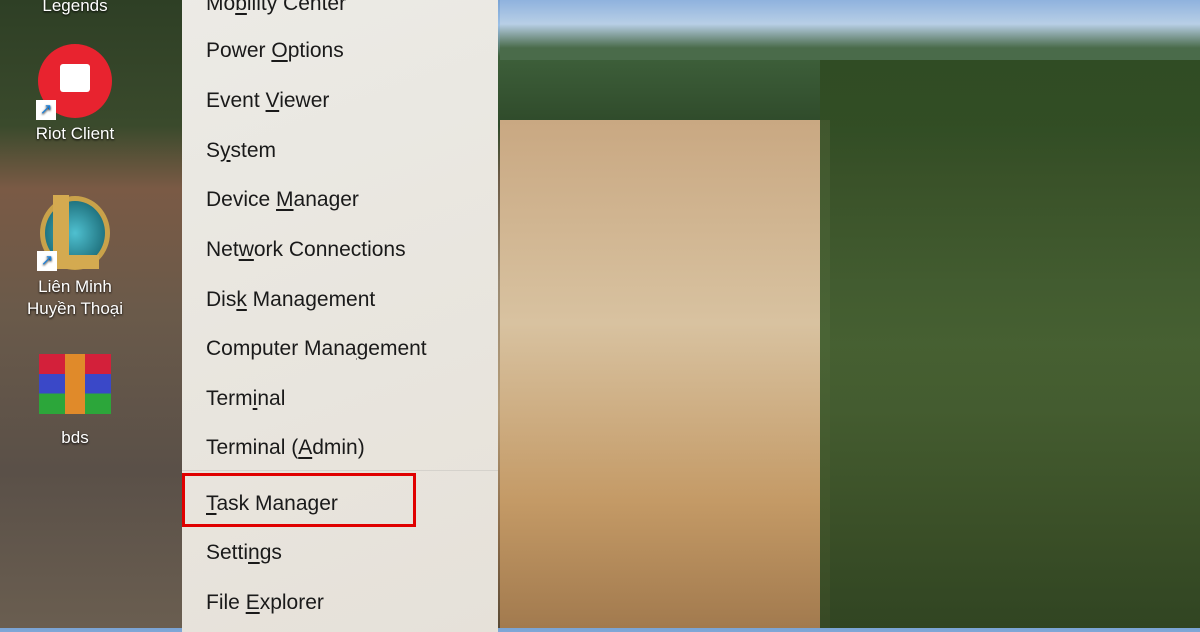 The image size is (1200, 632). Describe the element at coordinates (241, 299) in the screenshot. I see `menu-item-label-key: k` at that location.